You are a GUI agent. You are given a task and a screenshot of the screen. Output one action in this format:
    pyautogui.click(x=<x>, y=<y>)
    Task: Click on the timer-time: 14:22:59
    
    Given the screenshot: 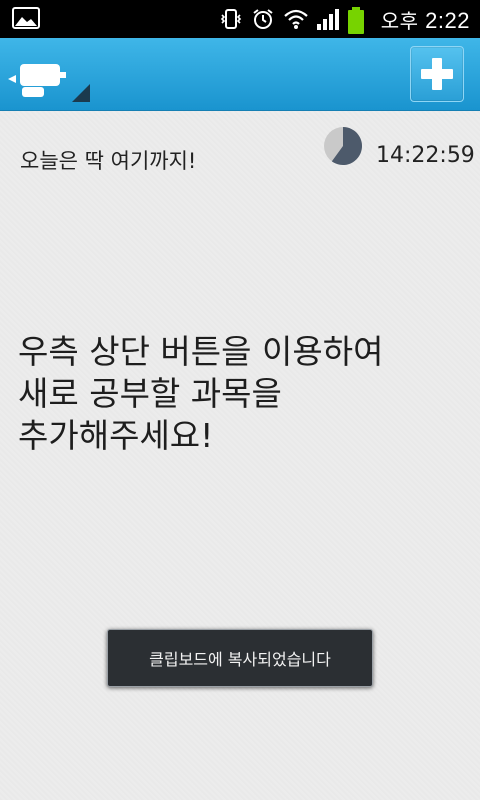 What is the action you would take?
    pyautogui.click(x=425, y=155)
    